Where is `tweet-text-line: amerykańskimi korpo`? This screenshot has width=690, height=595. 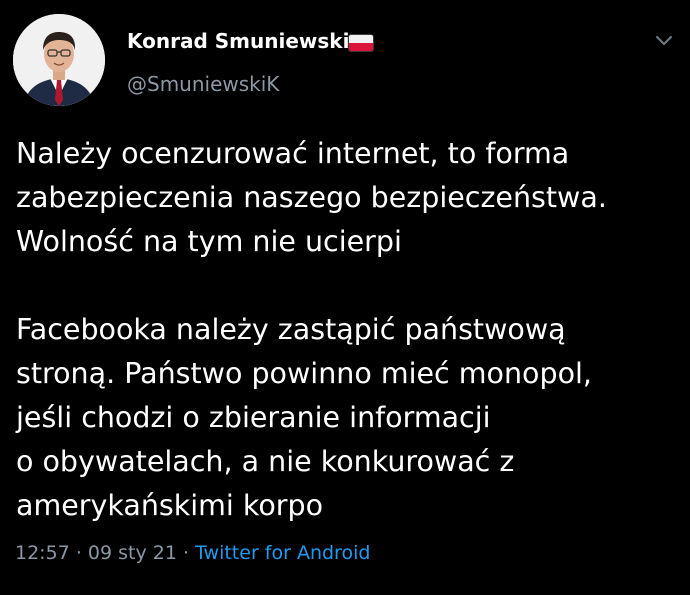 tweet-text-line: amerykańskimi korpo is located at coordinates (170, 505).